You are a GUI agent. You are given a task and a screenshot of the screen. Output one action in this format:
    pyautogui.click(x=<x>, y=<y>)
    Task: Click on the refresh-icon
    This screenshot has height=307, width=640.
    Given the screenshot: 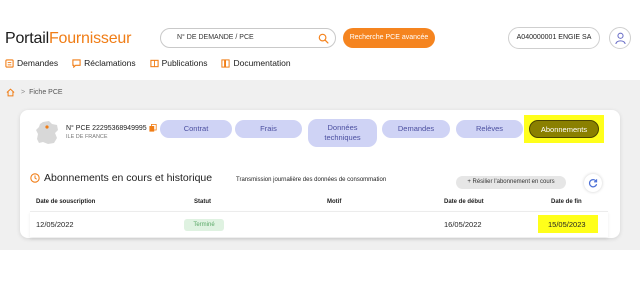 What is the action you would take?
    pyautogui.click(x=593, y=183)
    